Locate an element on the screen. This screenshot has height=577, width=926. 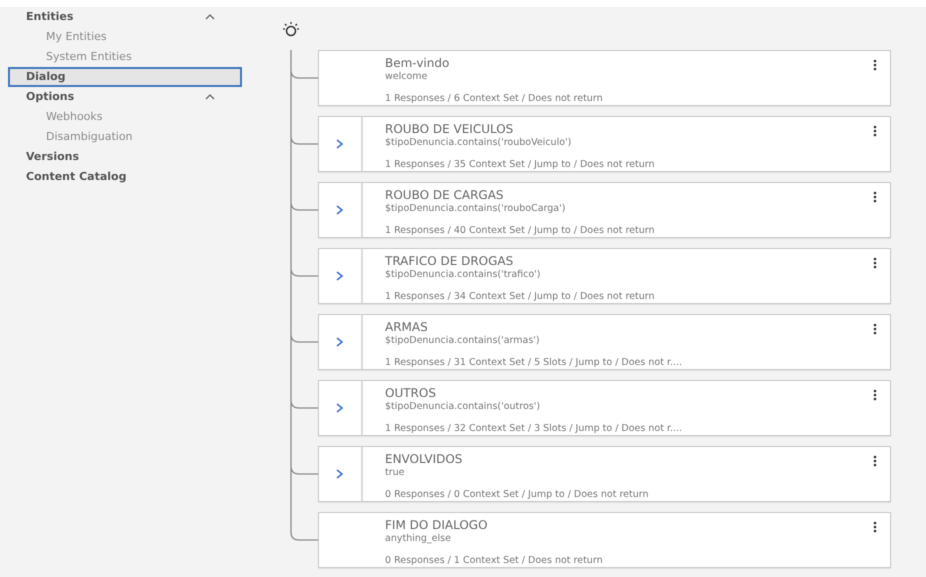
node-summary: 0 Responses / 0 Context Set / Jump to / Does not return is located at coordinates (517, 494).